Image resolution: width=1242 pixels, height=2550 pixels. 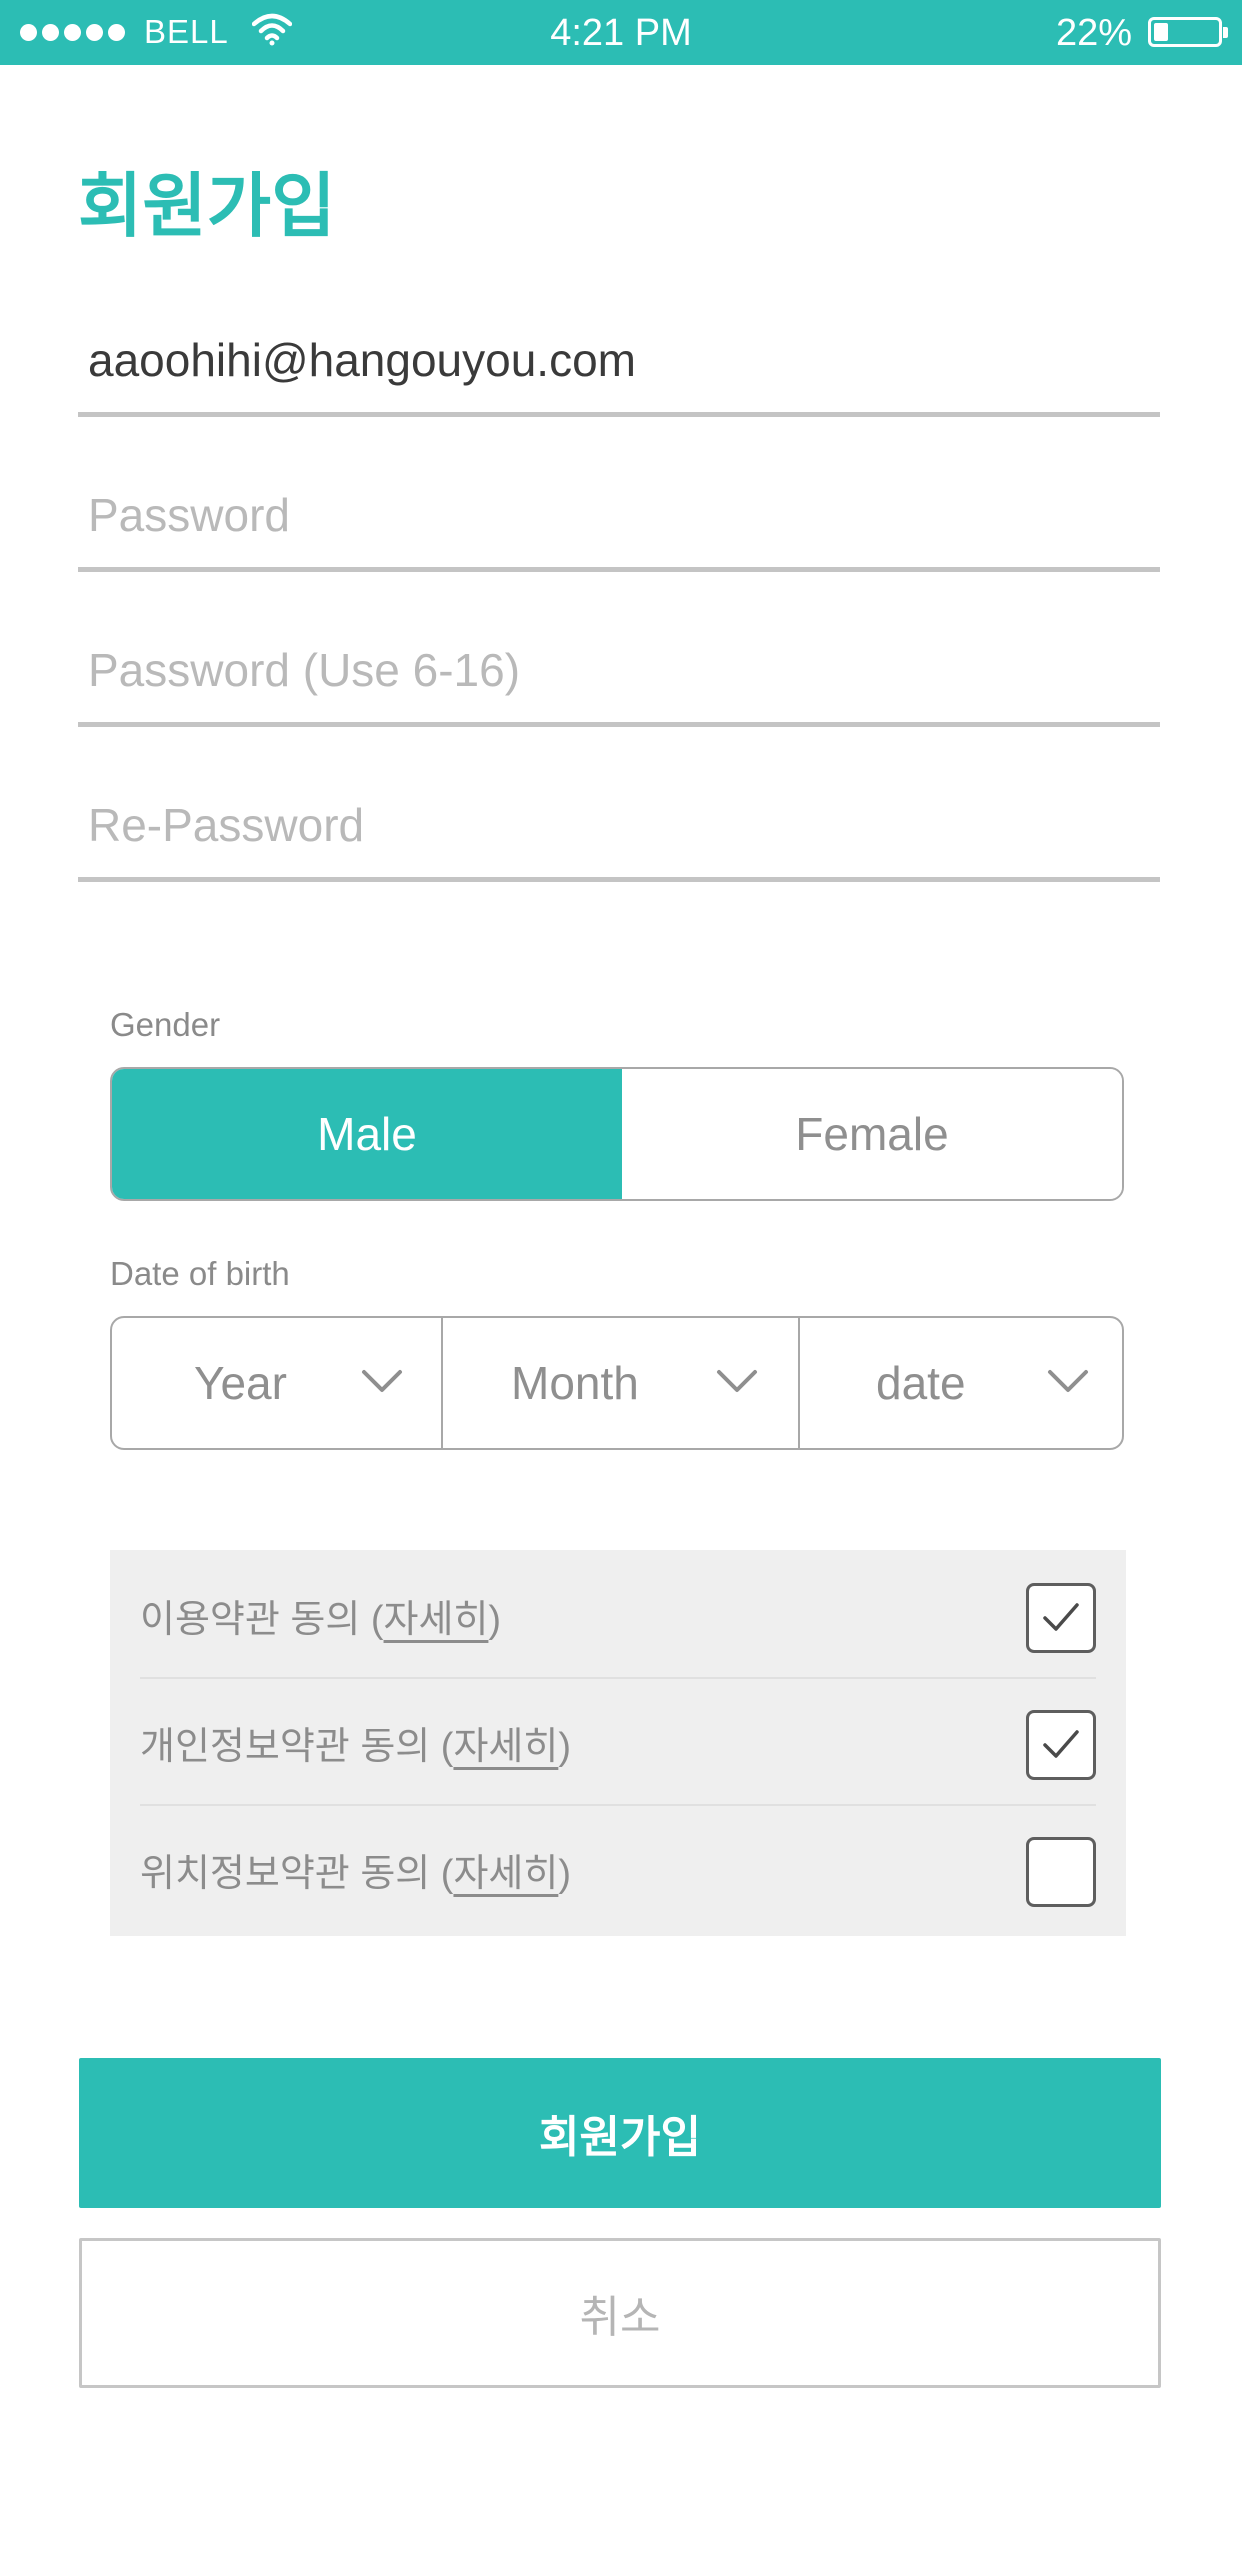 I want to click on term-row-usage: 이용약관 동의 (자세히), so click(x=618, y=1614).